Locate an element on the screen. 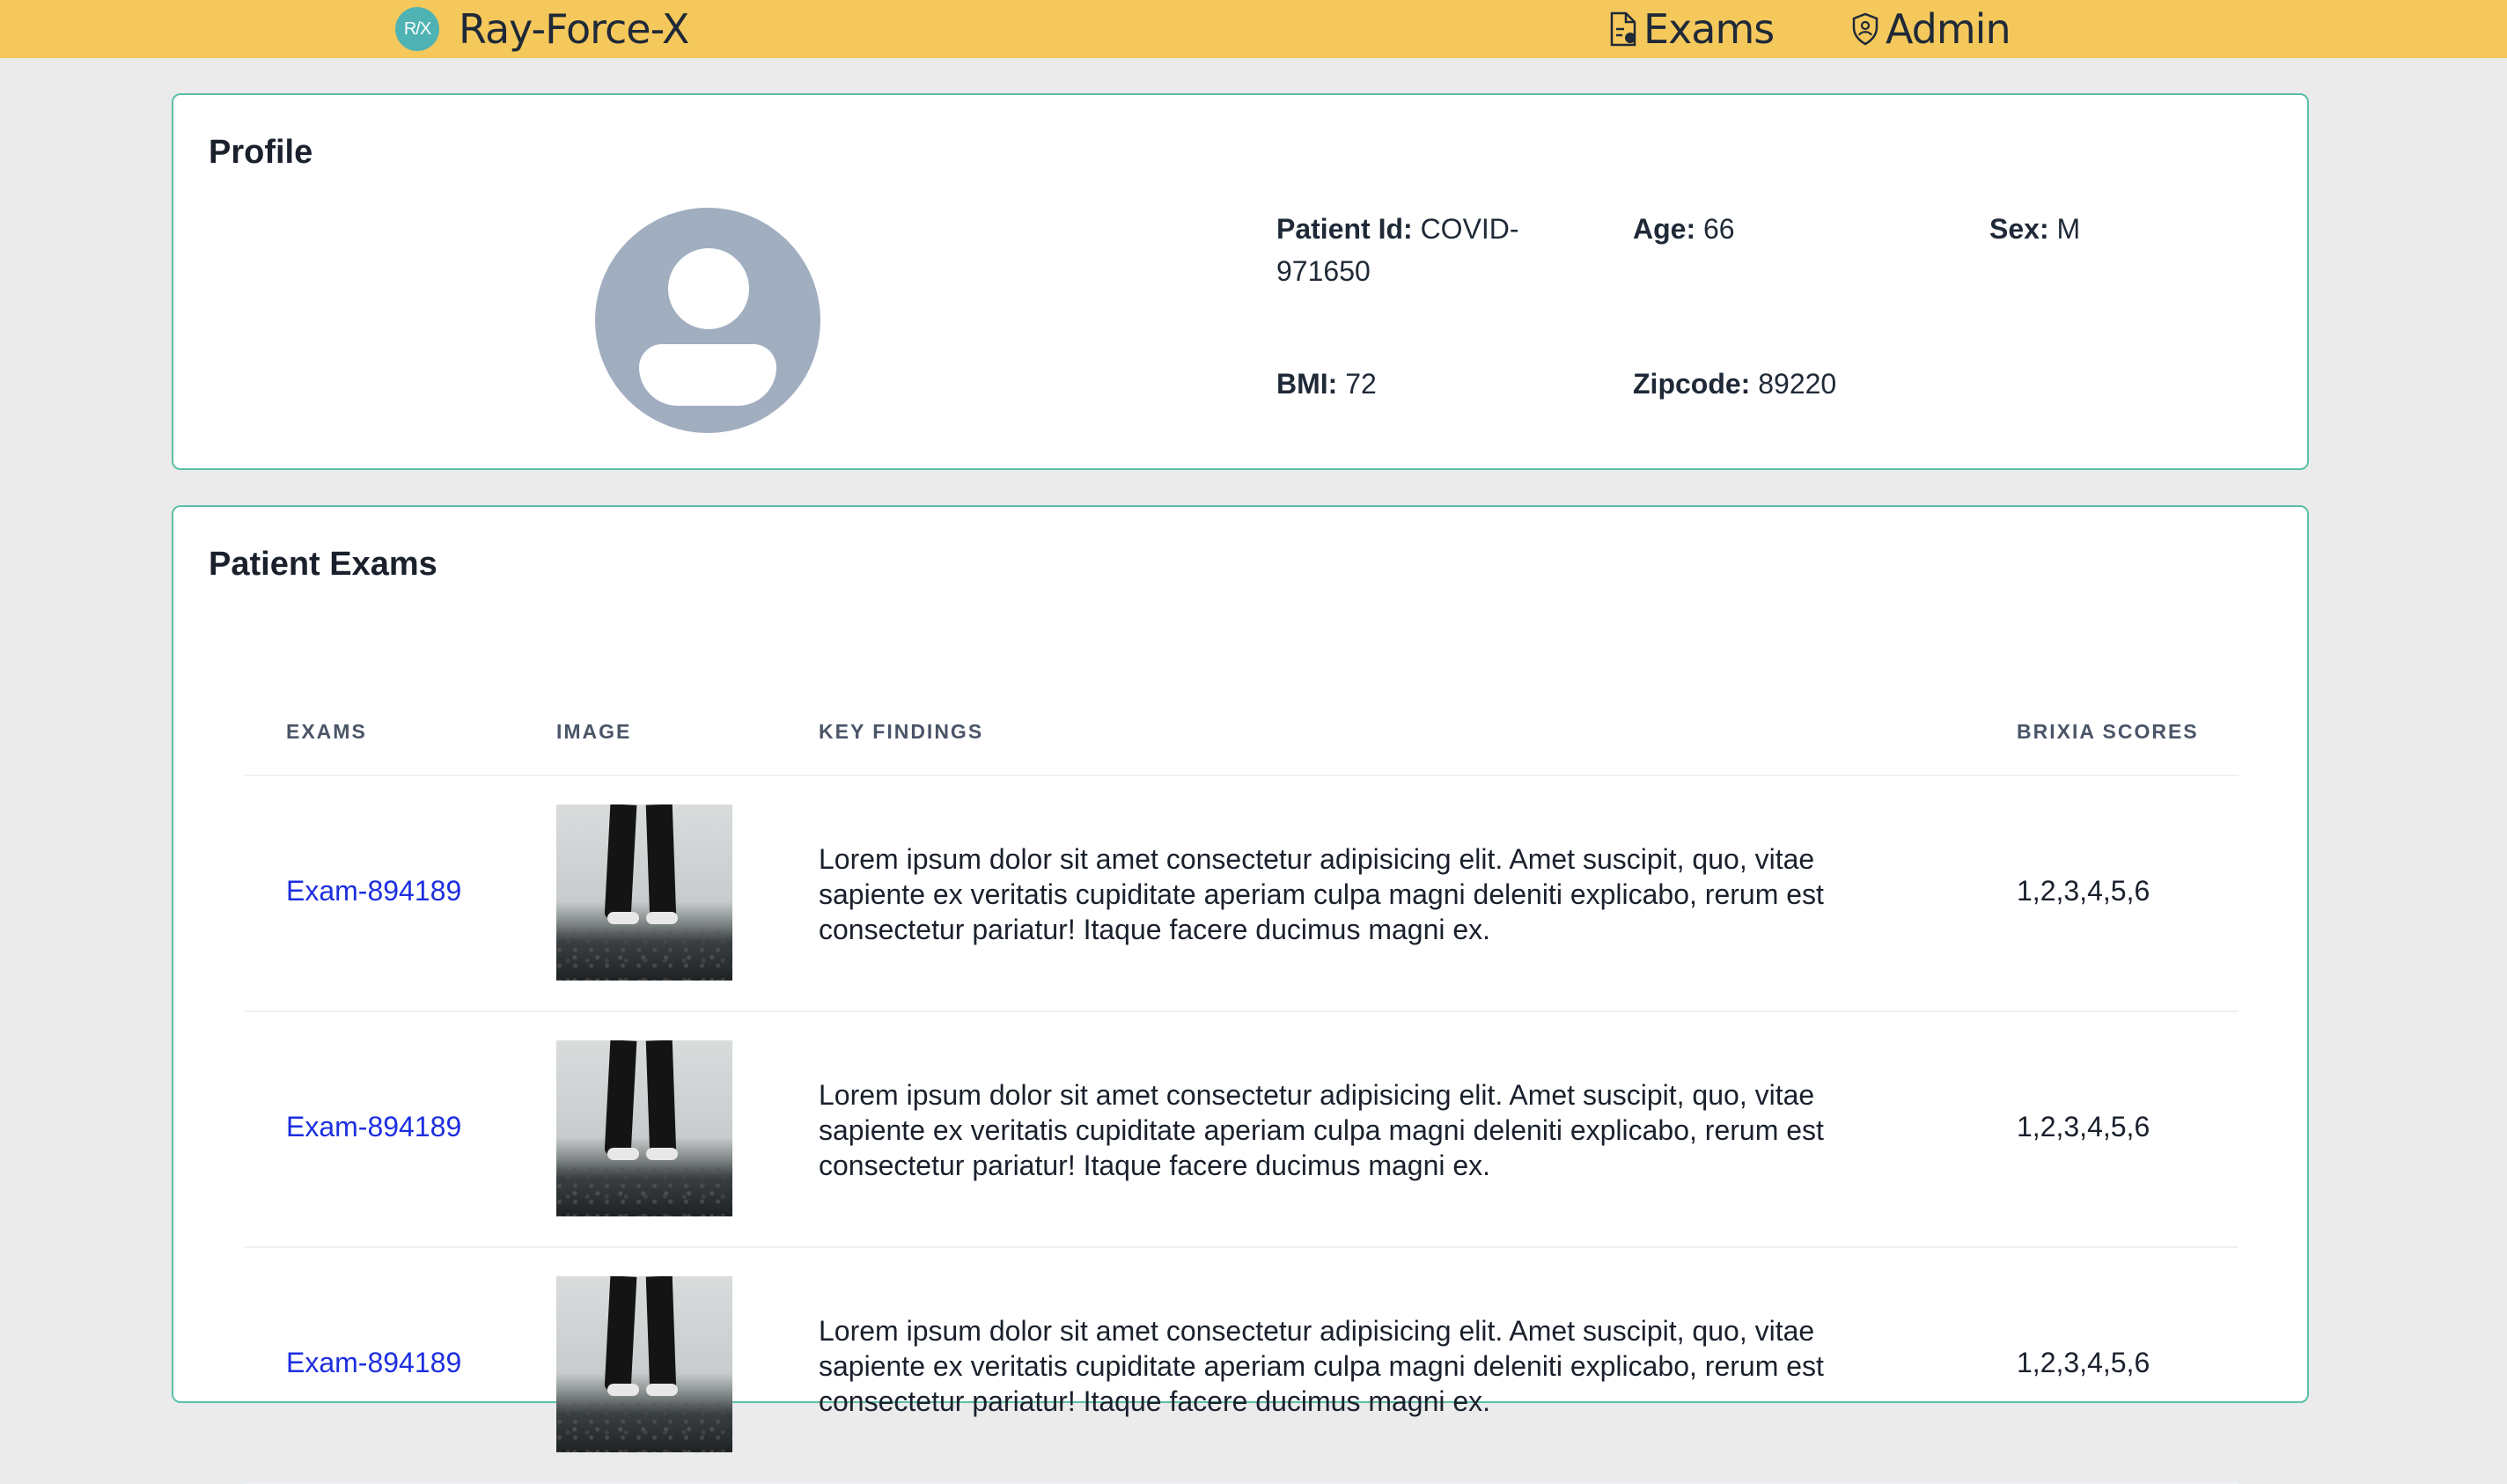 Image resolution: width=2507 pixels, height=1484 pixels. brand-logo: R/X is located at coordinates (417, 29).